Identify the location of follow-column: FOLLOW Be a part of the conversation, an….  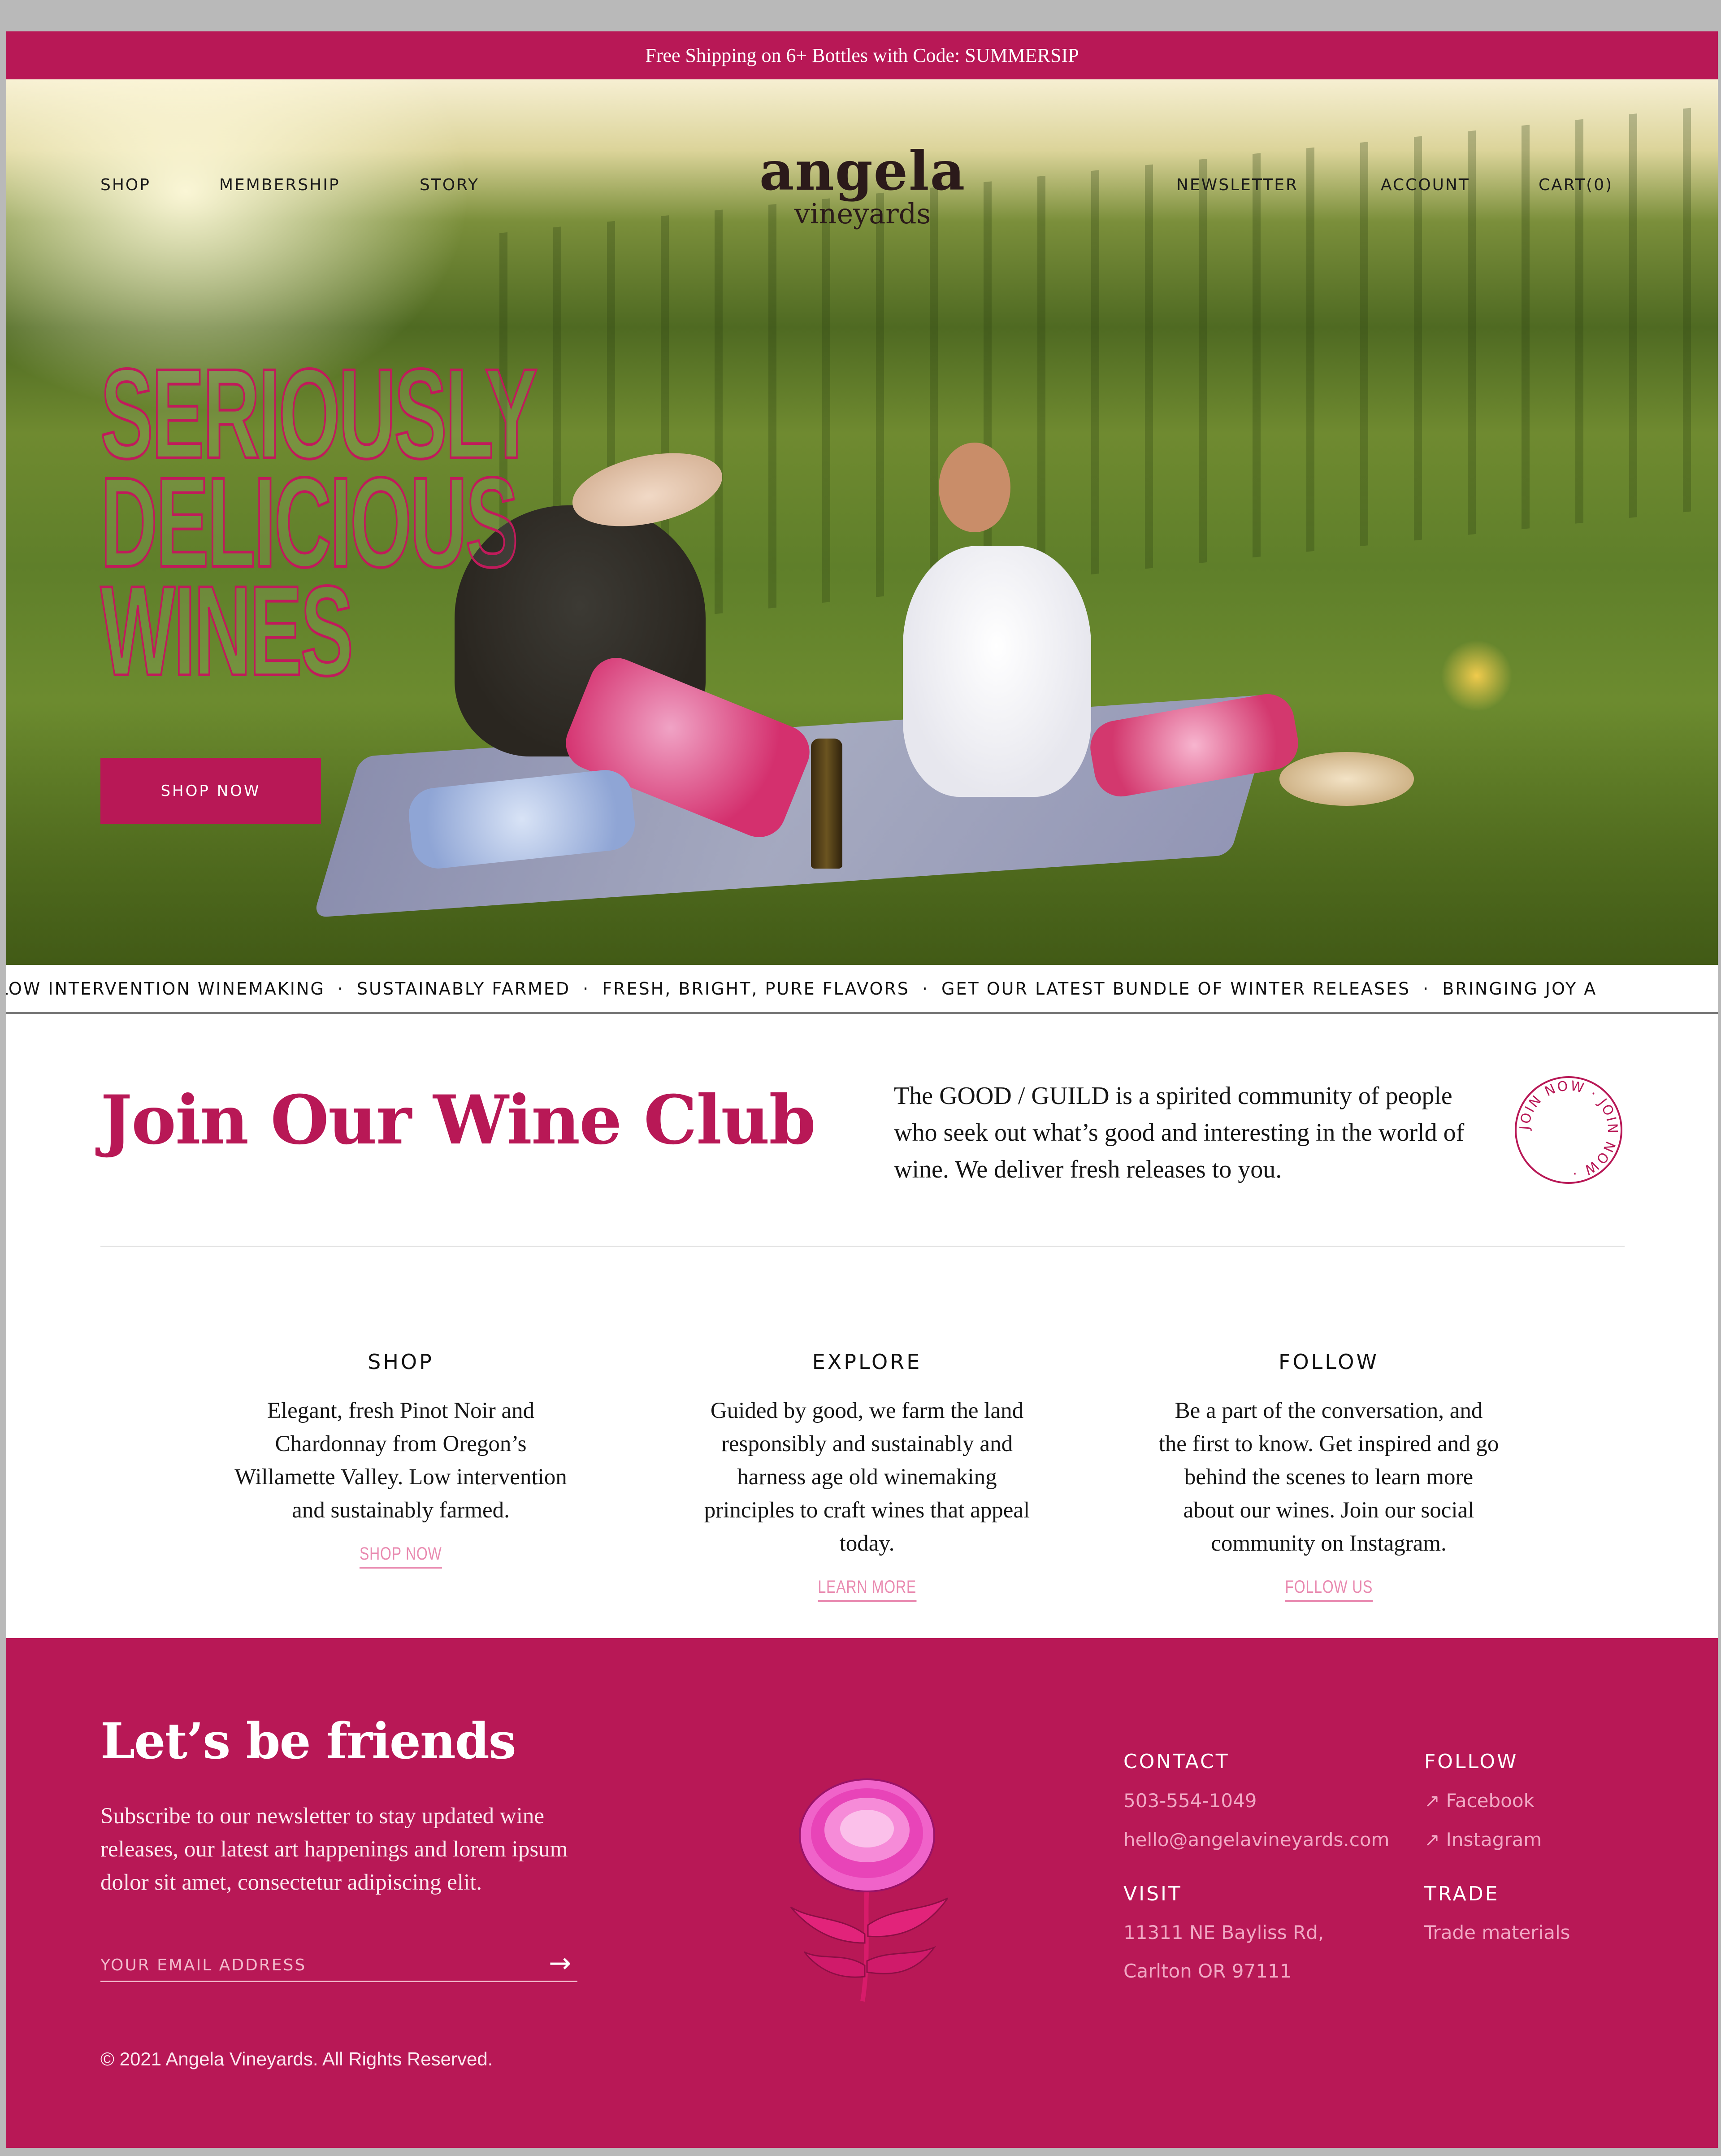
(1329, 1476).